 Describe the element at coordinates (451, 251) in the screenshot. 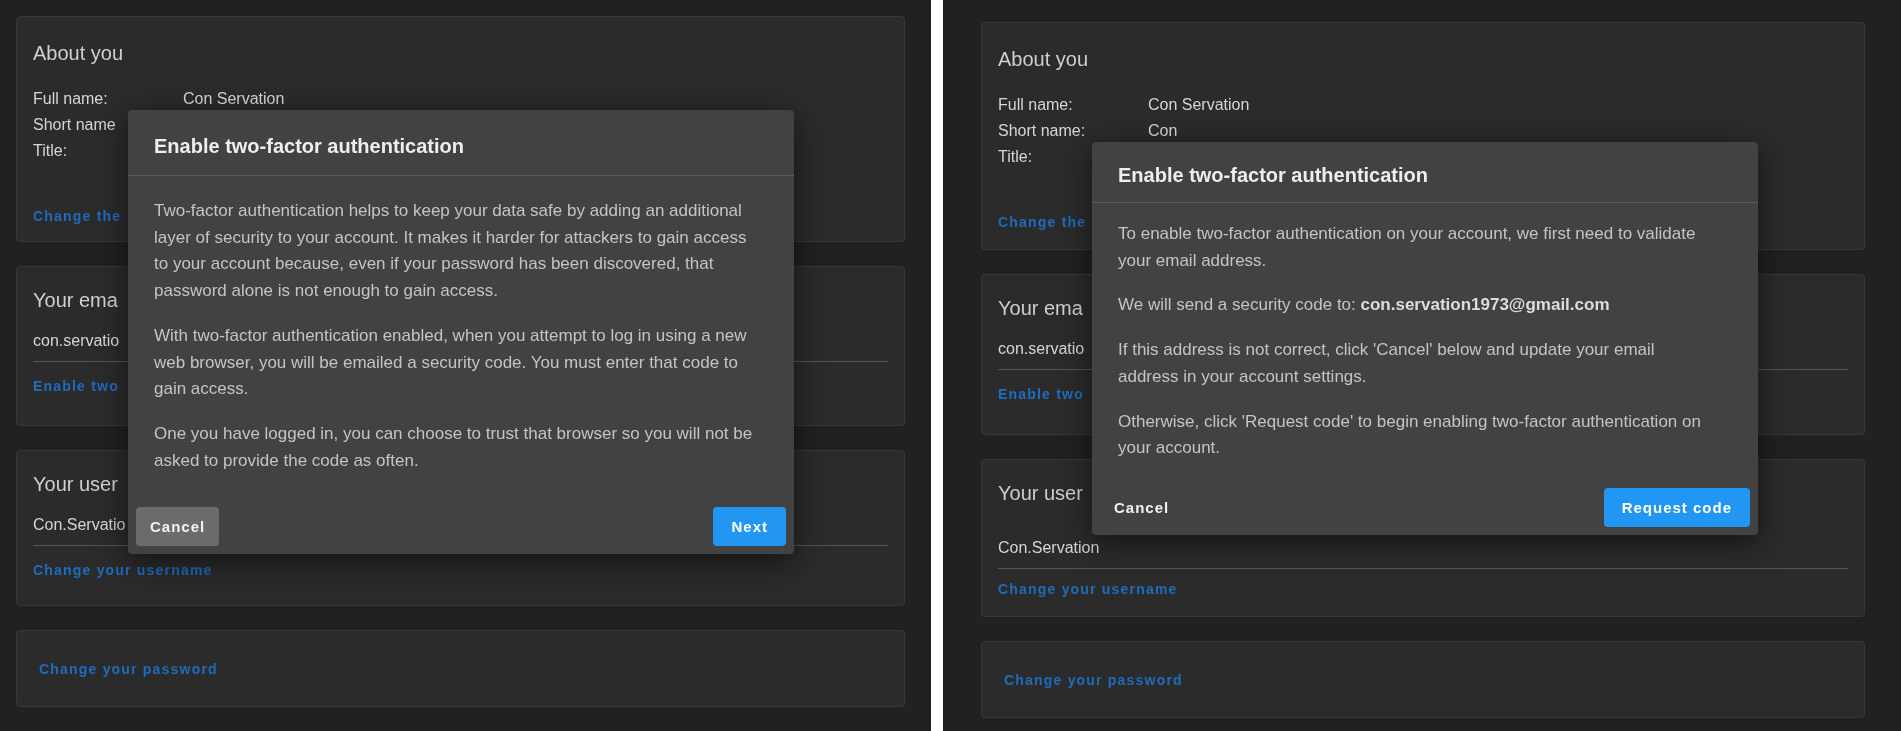

I see `dialog-paragraph: Two-factor authentication helps to keep your data safe by adding an additional layer of security to your account. It makes it harder for attackers to gain access to your account because, even if your password has been discovered, that password alone is not enough to gain access.` at that location.